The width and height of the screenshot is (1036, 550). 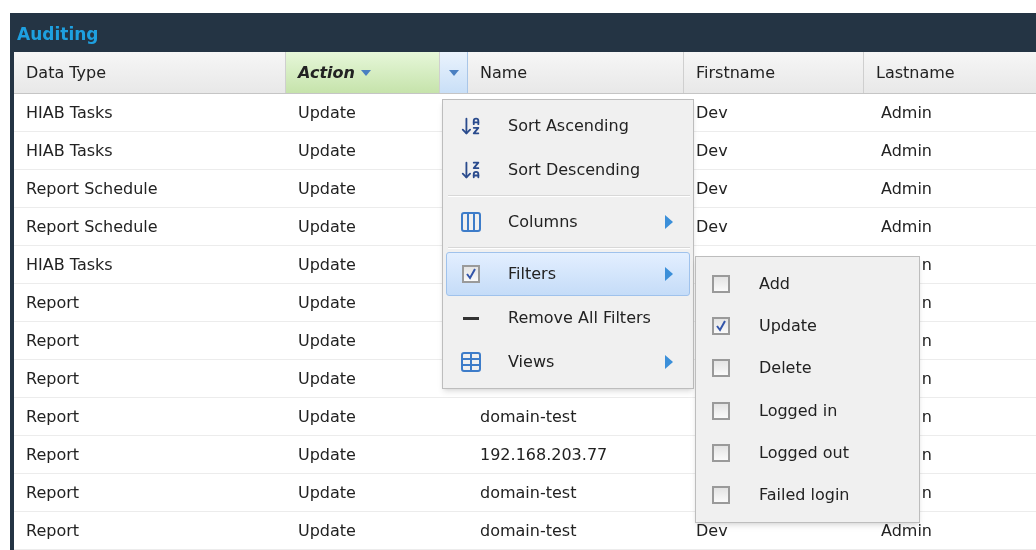 What do you see at coordinates (774, 72) in the screenshot?
I see `column-header: Firstname` at bounding box center [774, 72].